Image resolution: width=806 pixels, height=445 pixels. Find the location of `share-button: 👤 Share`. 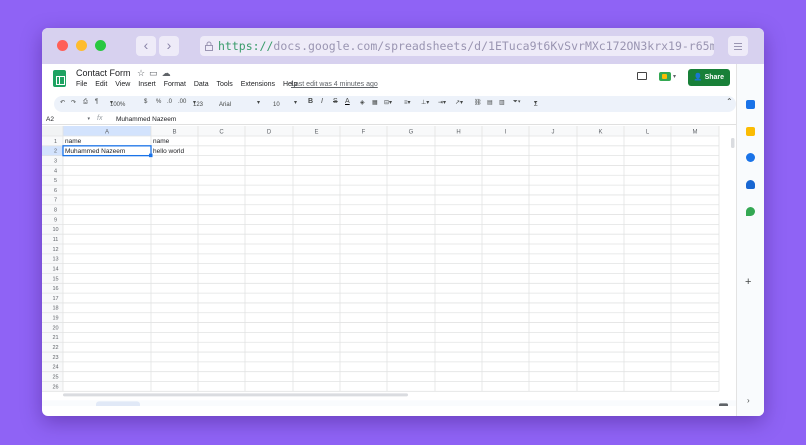

share-button: 👤 Share is located at coordinates (709, 77).